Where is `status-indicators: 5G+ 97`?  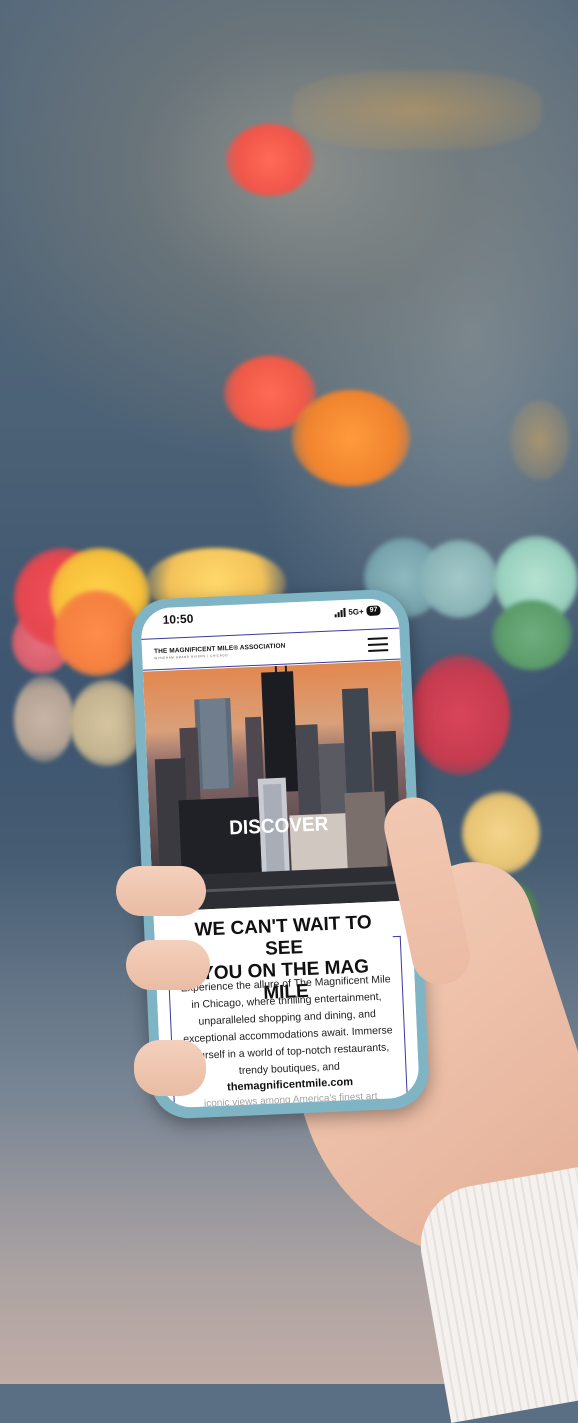 status-indicators: 5G+ 97 is located at coordinates (357, 611).